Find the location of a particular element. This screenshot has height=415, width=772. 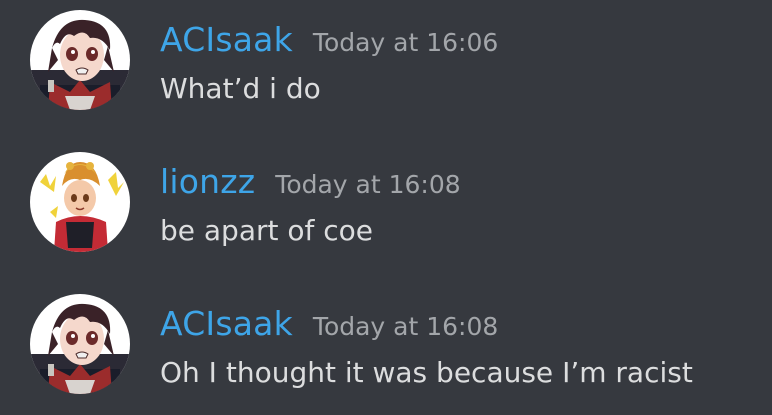

message-content: Oh I thought it was because I’m racist is located at coordinates (426, 372).